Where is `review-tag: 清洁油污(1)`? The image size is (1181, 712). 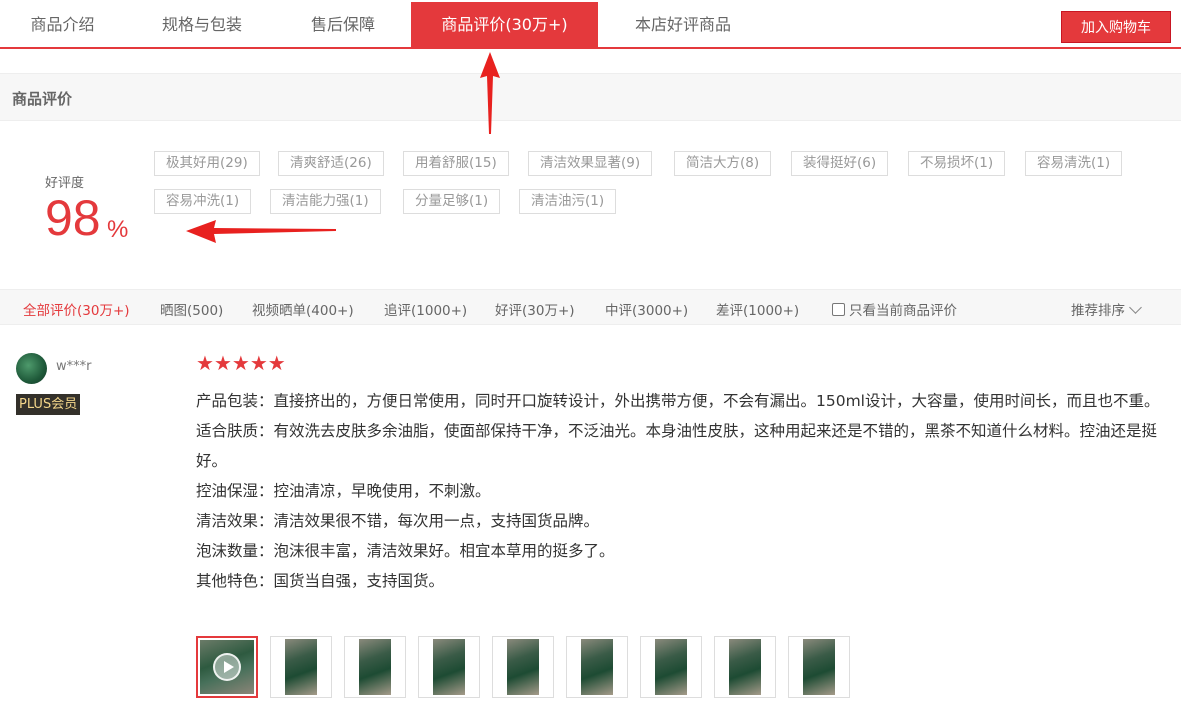
review-tag: 清洁油污(1) is located at coordinates (568, 201).